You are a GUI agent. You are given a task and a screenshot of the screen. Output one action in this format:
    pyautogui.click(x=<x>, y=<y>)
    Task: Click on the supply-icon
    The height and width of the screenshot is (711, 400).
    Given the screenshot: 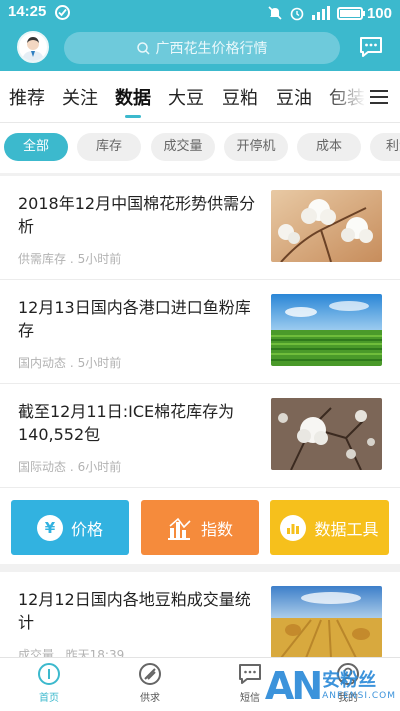 What is the action you would take?
    pyautogui.click(x=150, y=674)
    